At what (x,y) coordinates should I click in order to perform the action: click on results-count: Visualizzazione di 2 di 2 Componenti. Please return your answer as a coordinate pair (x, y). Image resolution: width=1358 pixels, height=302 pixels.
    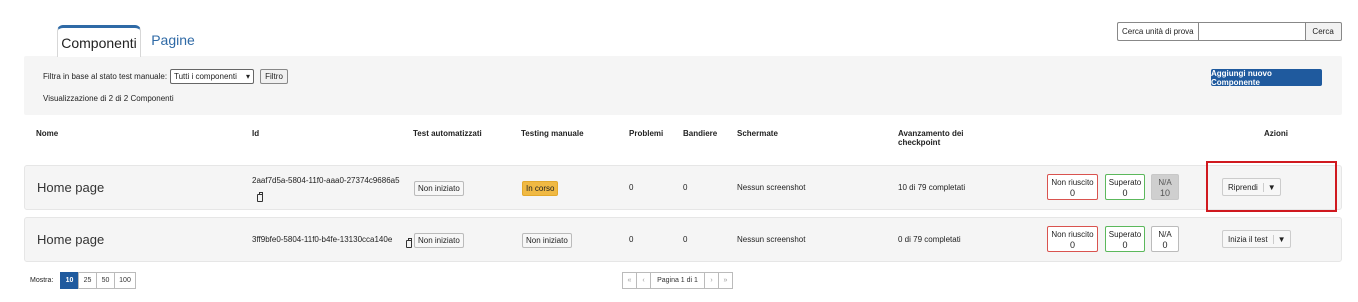
    Looking at the image, I should click on (108, 98).